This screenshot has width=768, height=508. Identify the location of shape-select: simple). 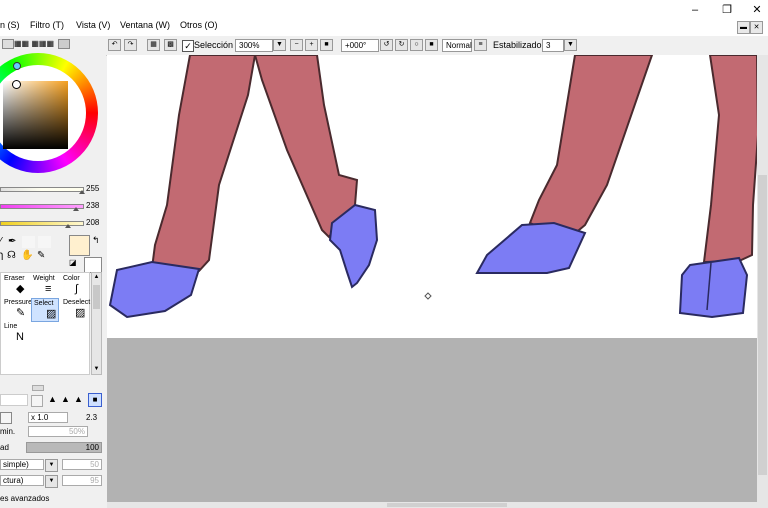
(22, 464).